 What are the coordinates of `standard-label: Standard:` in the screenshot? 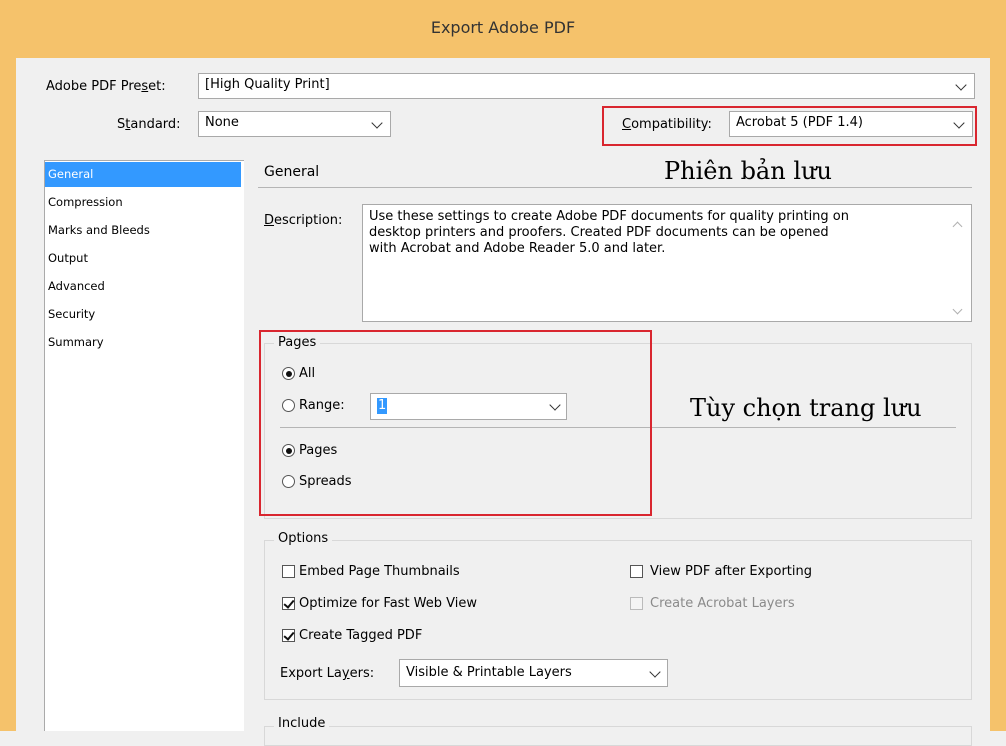 It's located at (149, 124).